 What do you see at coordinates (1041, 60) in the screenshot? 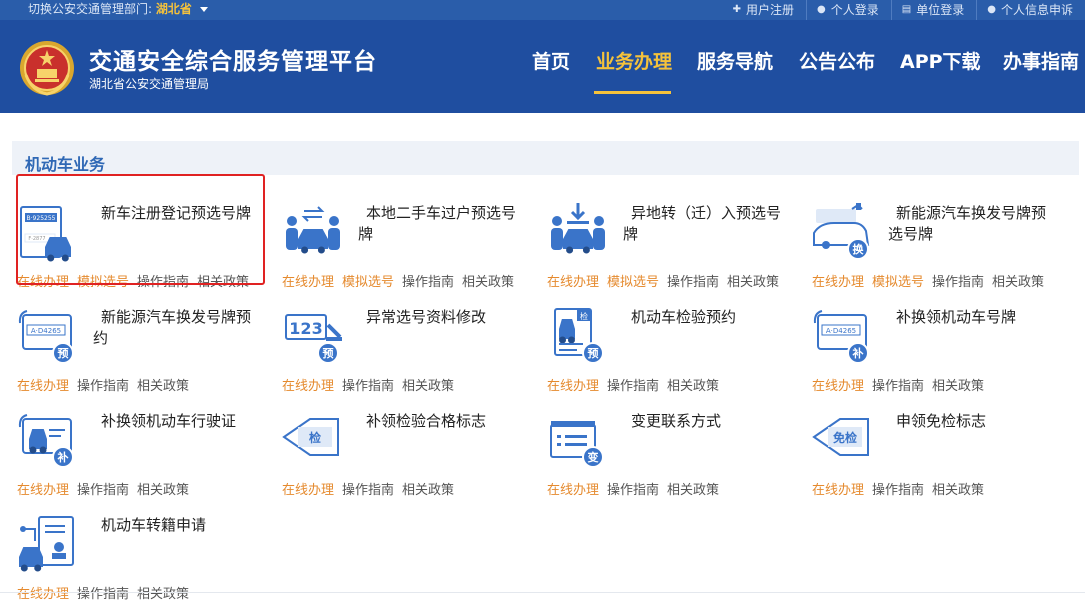
I see `nav-item-5: 办事指南` at bounding box center [1041, 60].